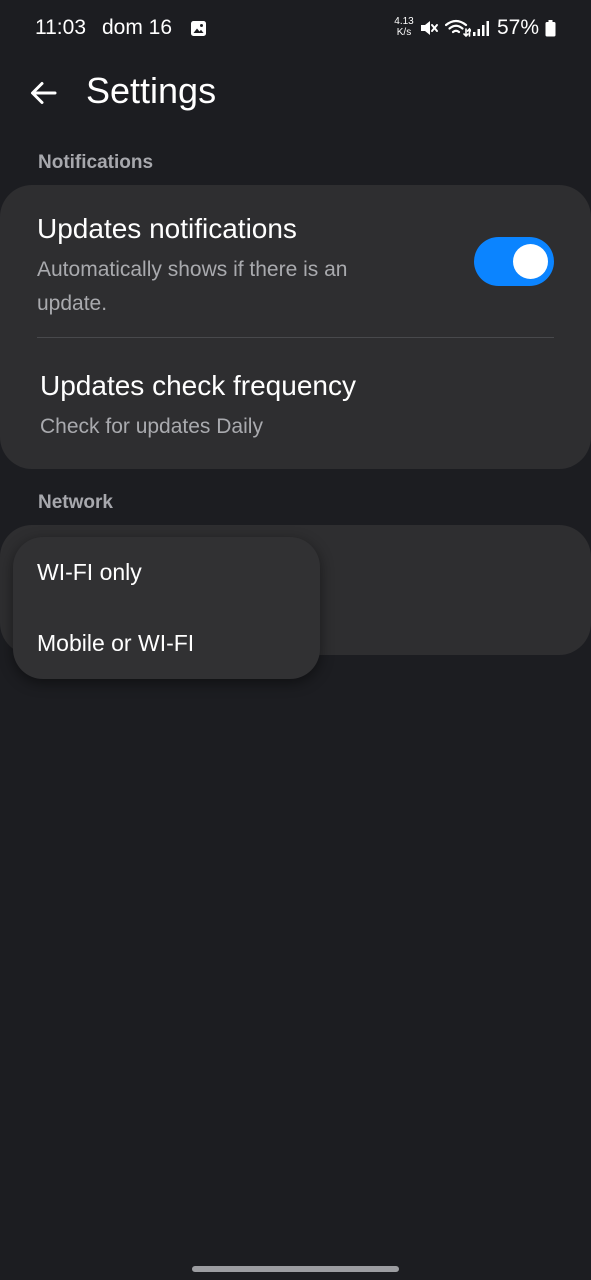 The height and width of the screenshot is (1280, 591). I want to click on battery-icon, so click(550, 28).